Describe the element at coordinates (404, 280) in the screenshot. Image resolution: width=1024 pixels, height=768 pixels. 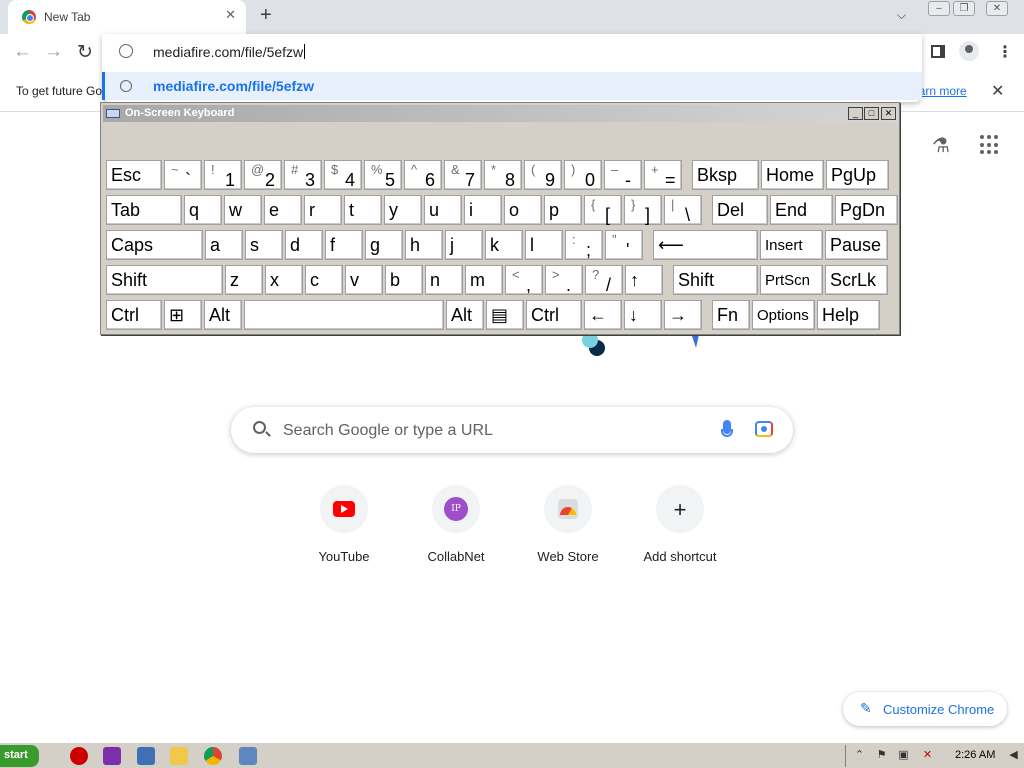
I see `key-b: b` at that location.